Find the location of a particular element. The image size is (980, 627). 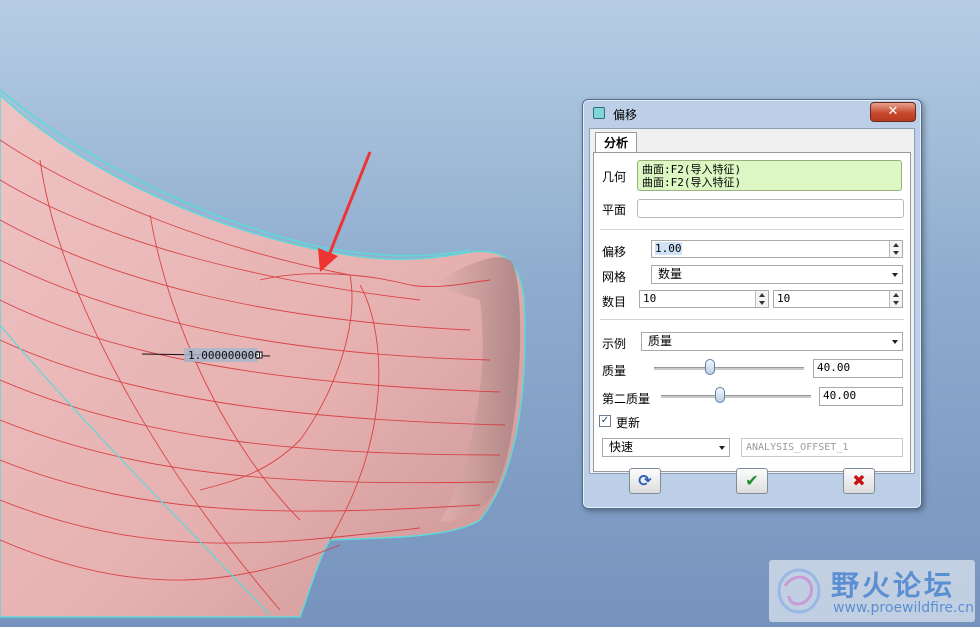

display-selected: 质量 is located at coordinates (660, 341).